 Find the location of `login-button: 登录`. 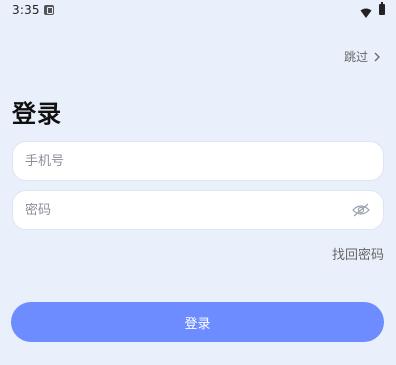

login-button: 登录 is located at coordinates (197, 322).